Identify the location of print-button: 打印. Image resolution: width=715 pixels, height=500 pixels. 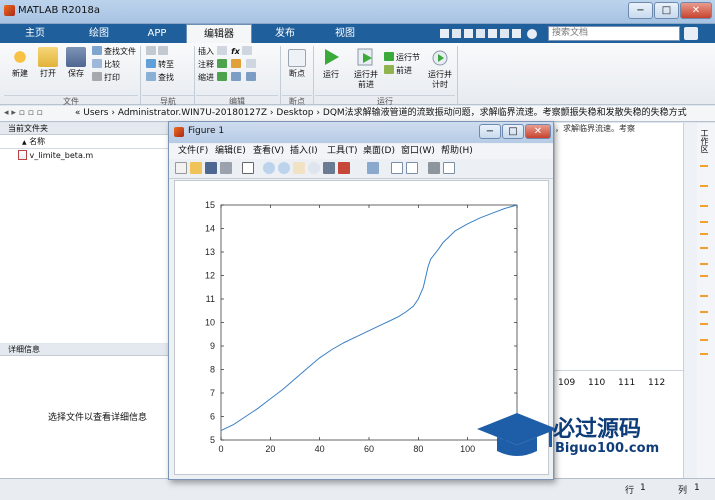
(116, 78).